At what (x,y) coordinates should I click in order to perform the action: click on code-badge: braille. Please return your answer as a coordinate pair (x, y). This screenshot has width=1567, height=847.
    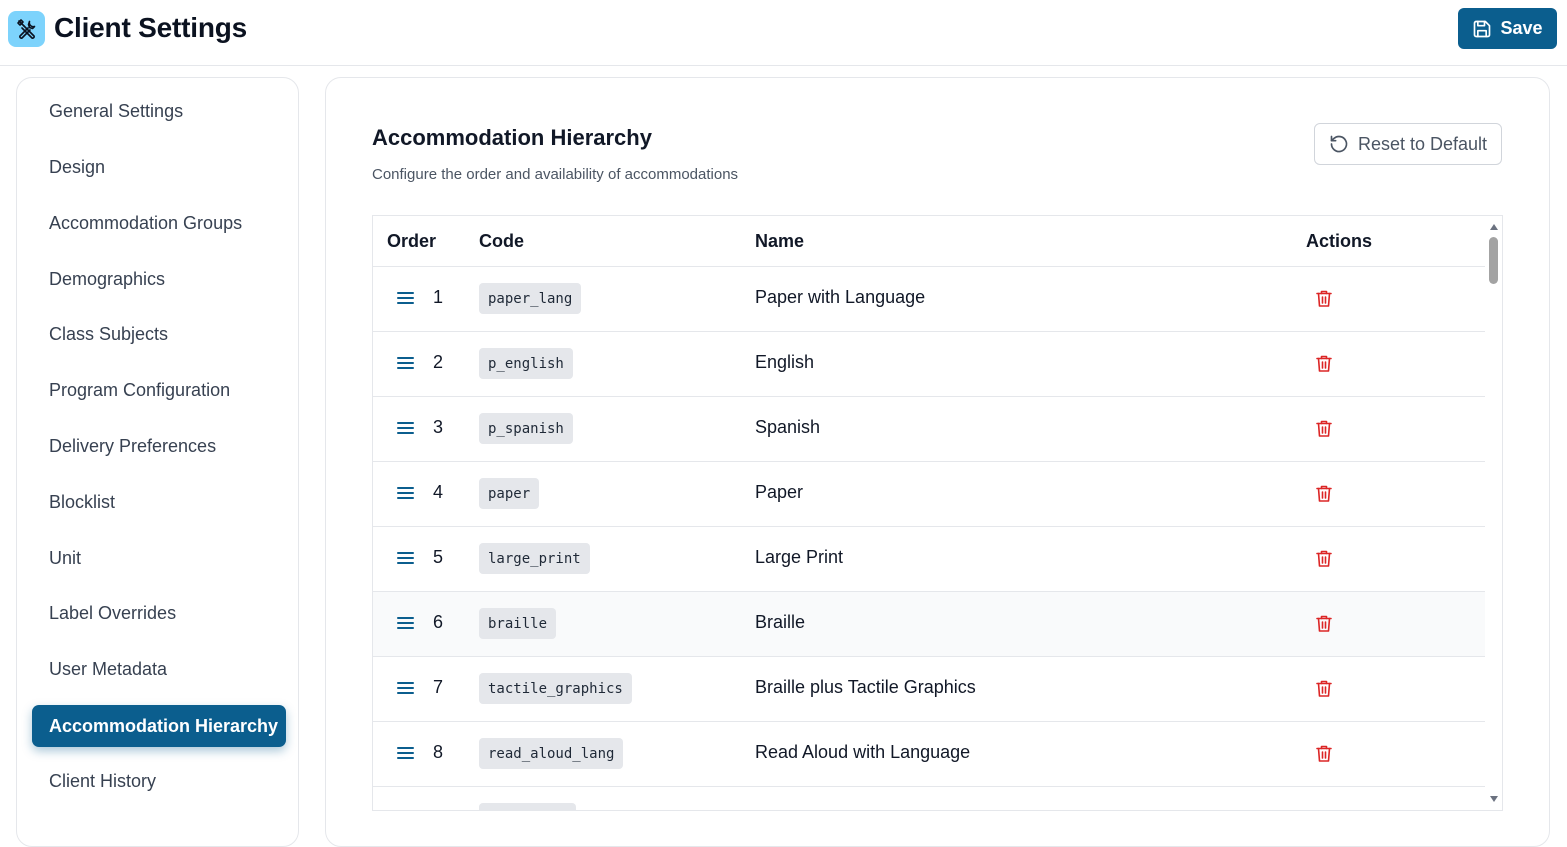
    Looking at the image, I should click on (518, 623).